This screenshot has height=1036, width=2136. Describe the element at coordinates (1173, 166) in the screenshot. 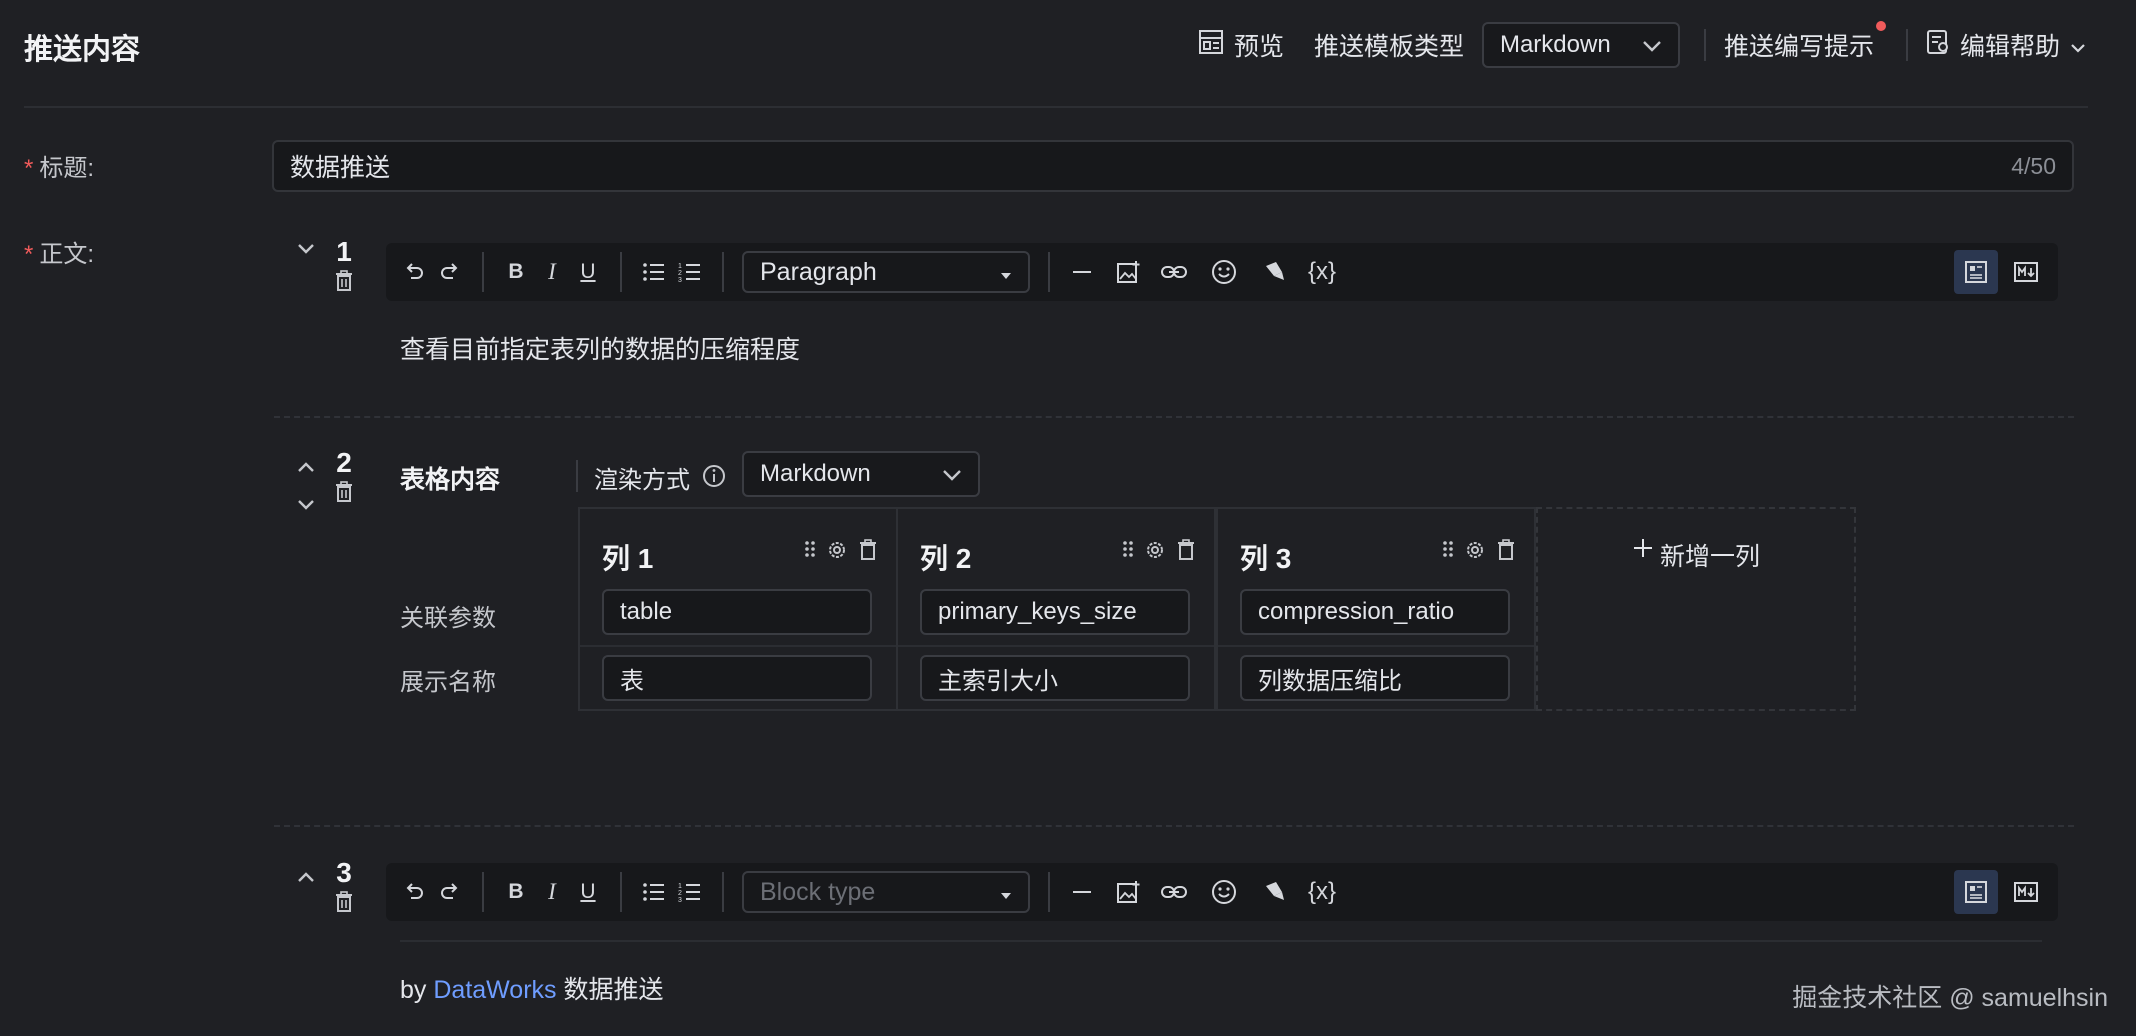

I see `title-input: 数据推送 4/50` at that location.